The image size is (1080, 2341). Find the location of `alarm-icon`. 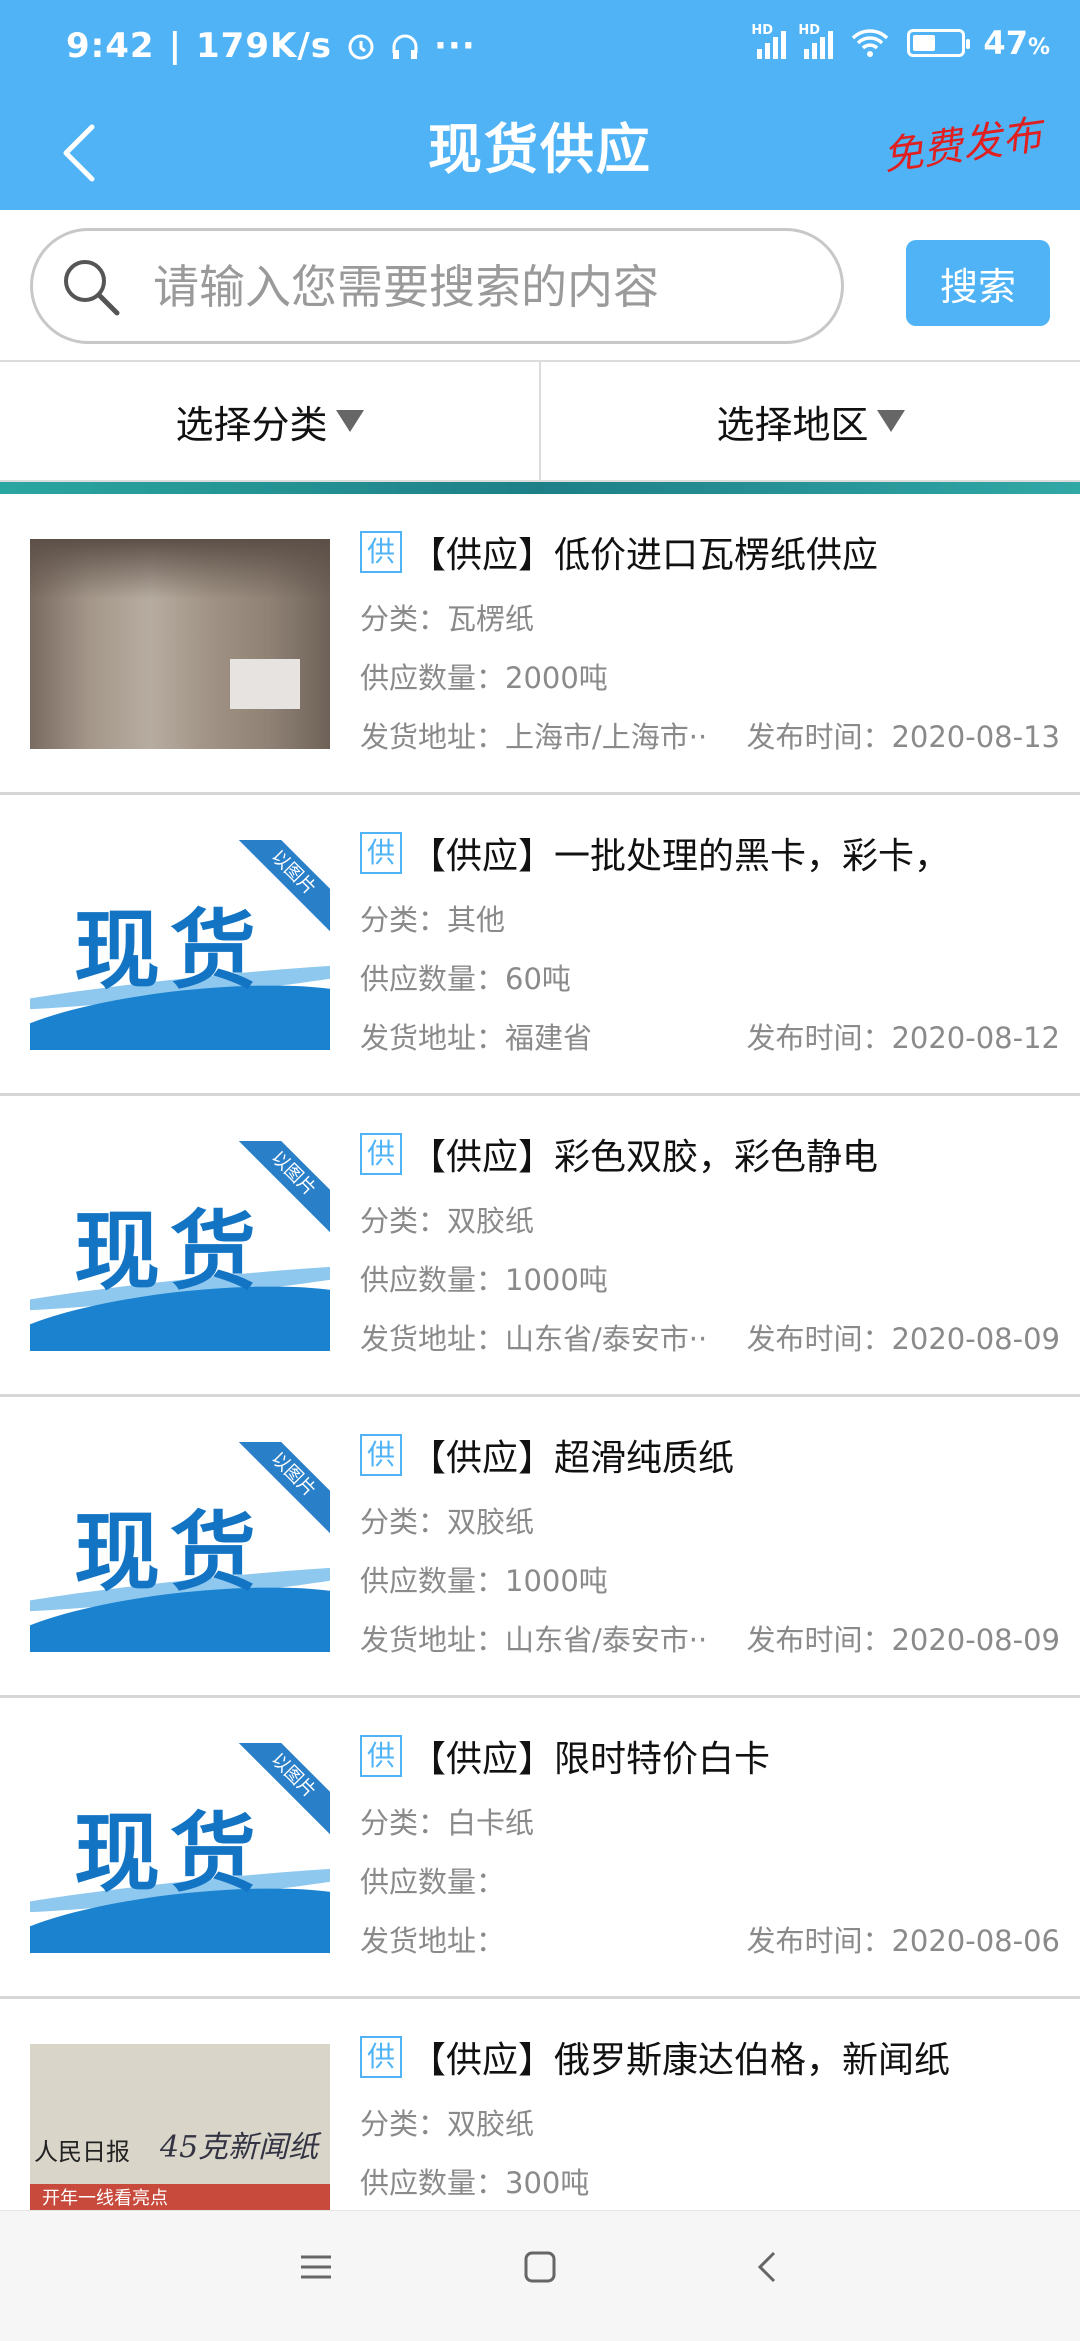

alarm-icon is located at coordinates (361, 47).